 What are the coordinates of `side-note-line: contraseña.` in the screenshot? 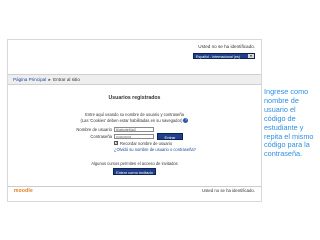 It's located at (283, 154).